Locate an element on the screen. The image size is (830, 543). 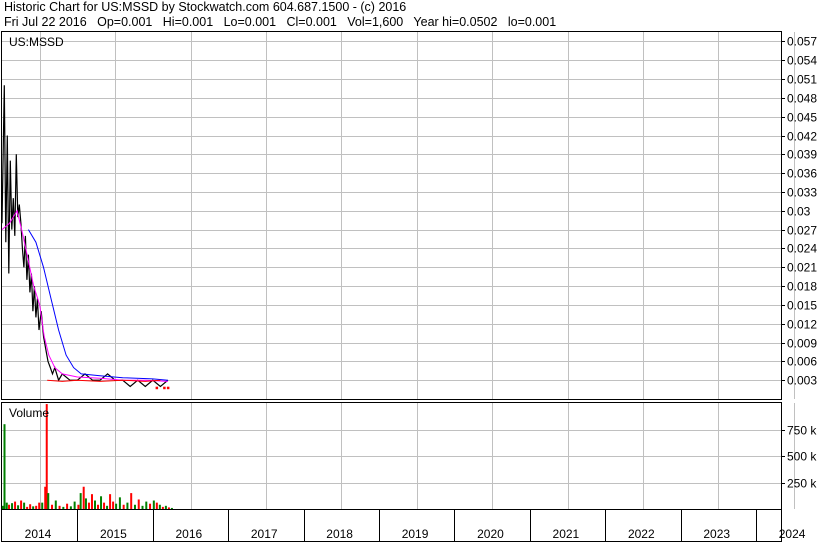
price-y-tick-label: 0.015 is located at coordinates (802, 306).